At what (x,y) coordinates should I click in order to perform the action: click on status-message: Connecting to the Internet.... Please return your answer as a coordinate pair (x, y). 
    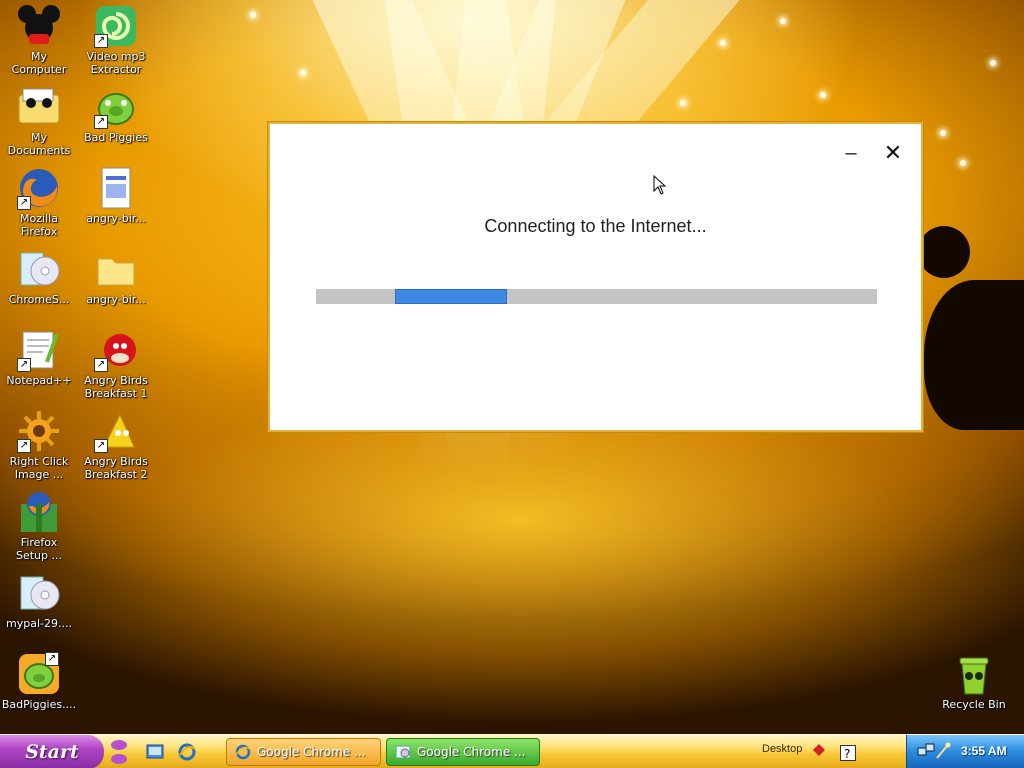
    Looking at the image, I should click on (595, 226).